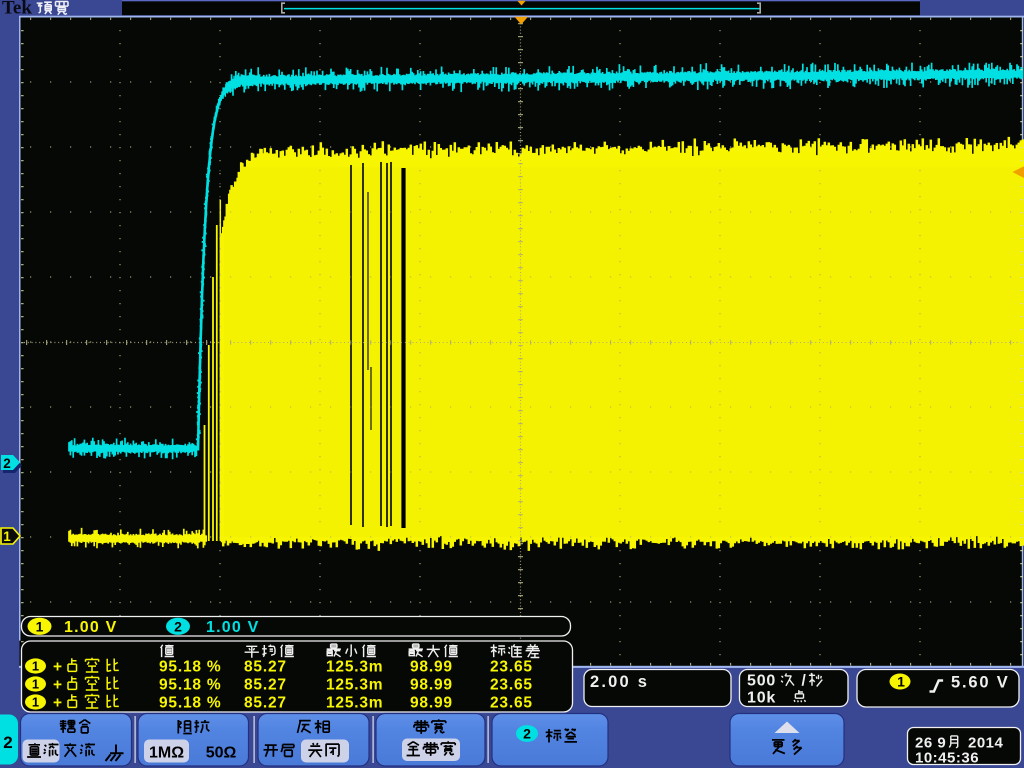 The width and height of the screenshot is (1024, 768). What do you see at coordinates (980, 683) in the screenshot?
I see `svg-text: 5.60 V` at bounding box center [980, 683].